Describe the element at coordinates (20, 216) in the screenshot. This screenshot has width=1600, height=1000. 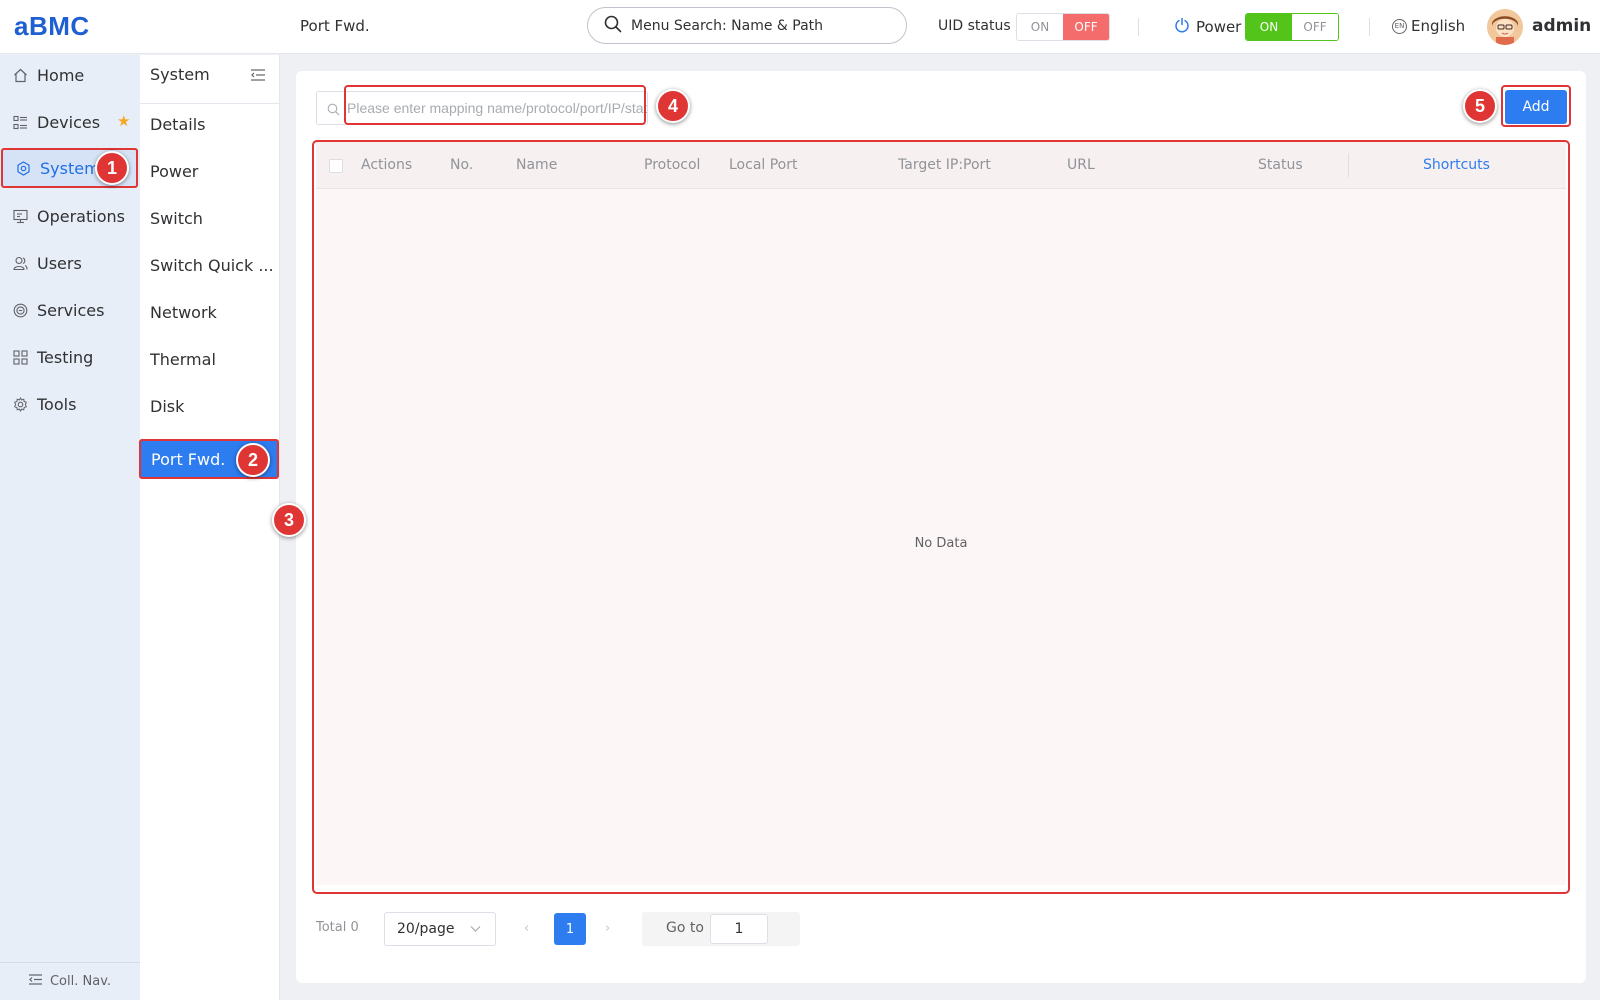
I see `monitor-icon` at that location.